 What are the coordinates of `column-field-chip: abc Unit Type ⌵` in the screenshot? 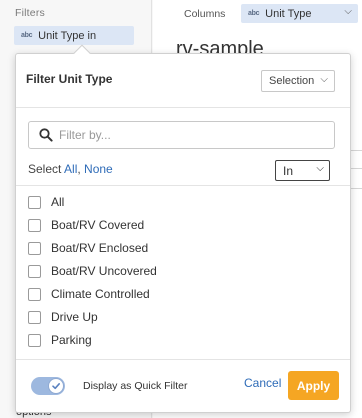 It's located at (299, 13).